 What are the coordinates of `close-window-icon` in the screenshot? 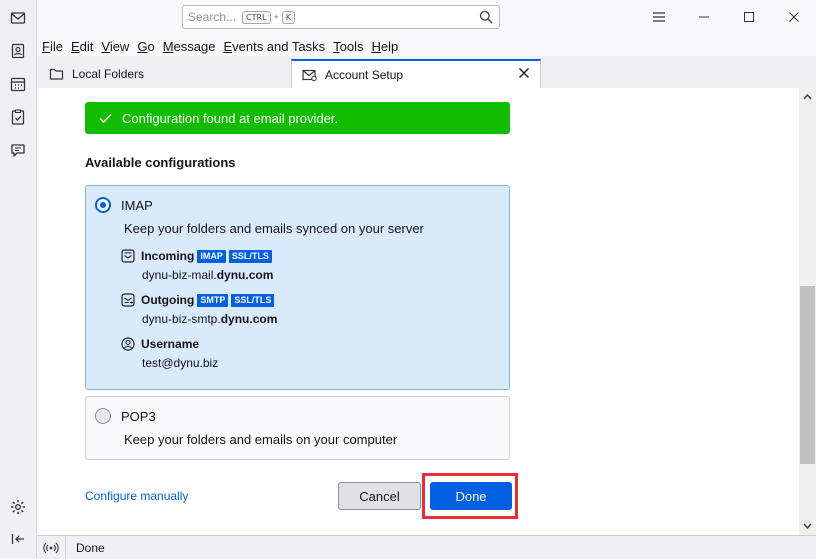 It's located at (793, 17).